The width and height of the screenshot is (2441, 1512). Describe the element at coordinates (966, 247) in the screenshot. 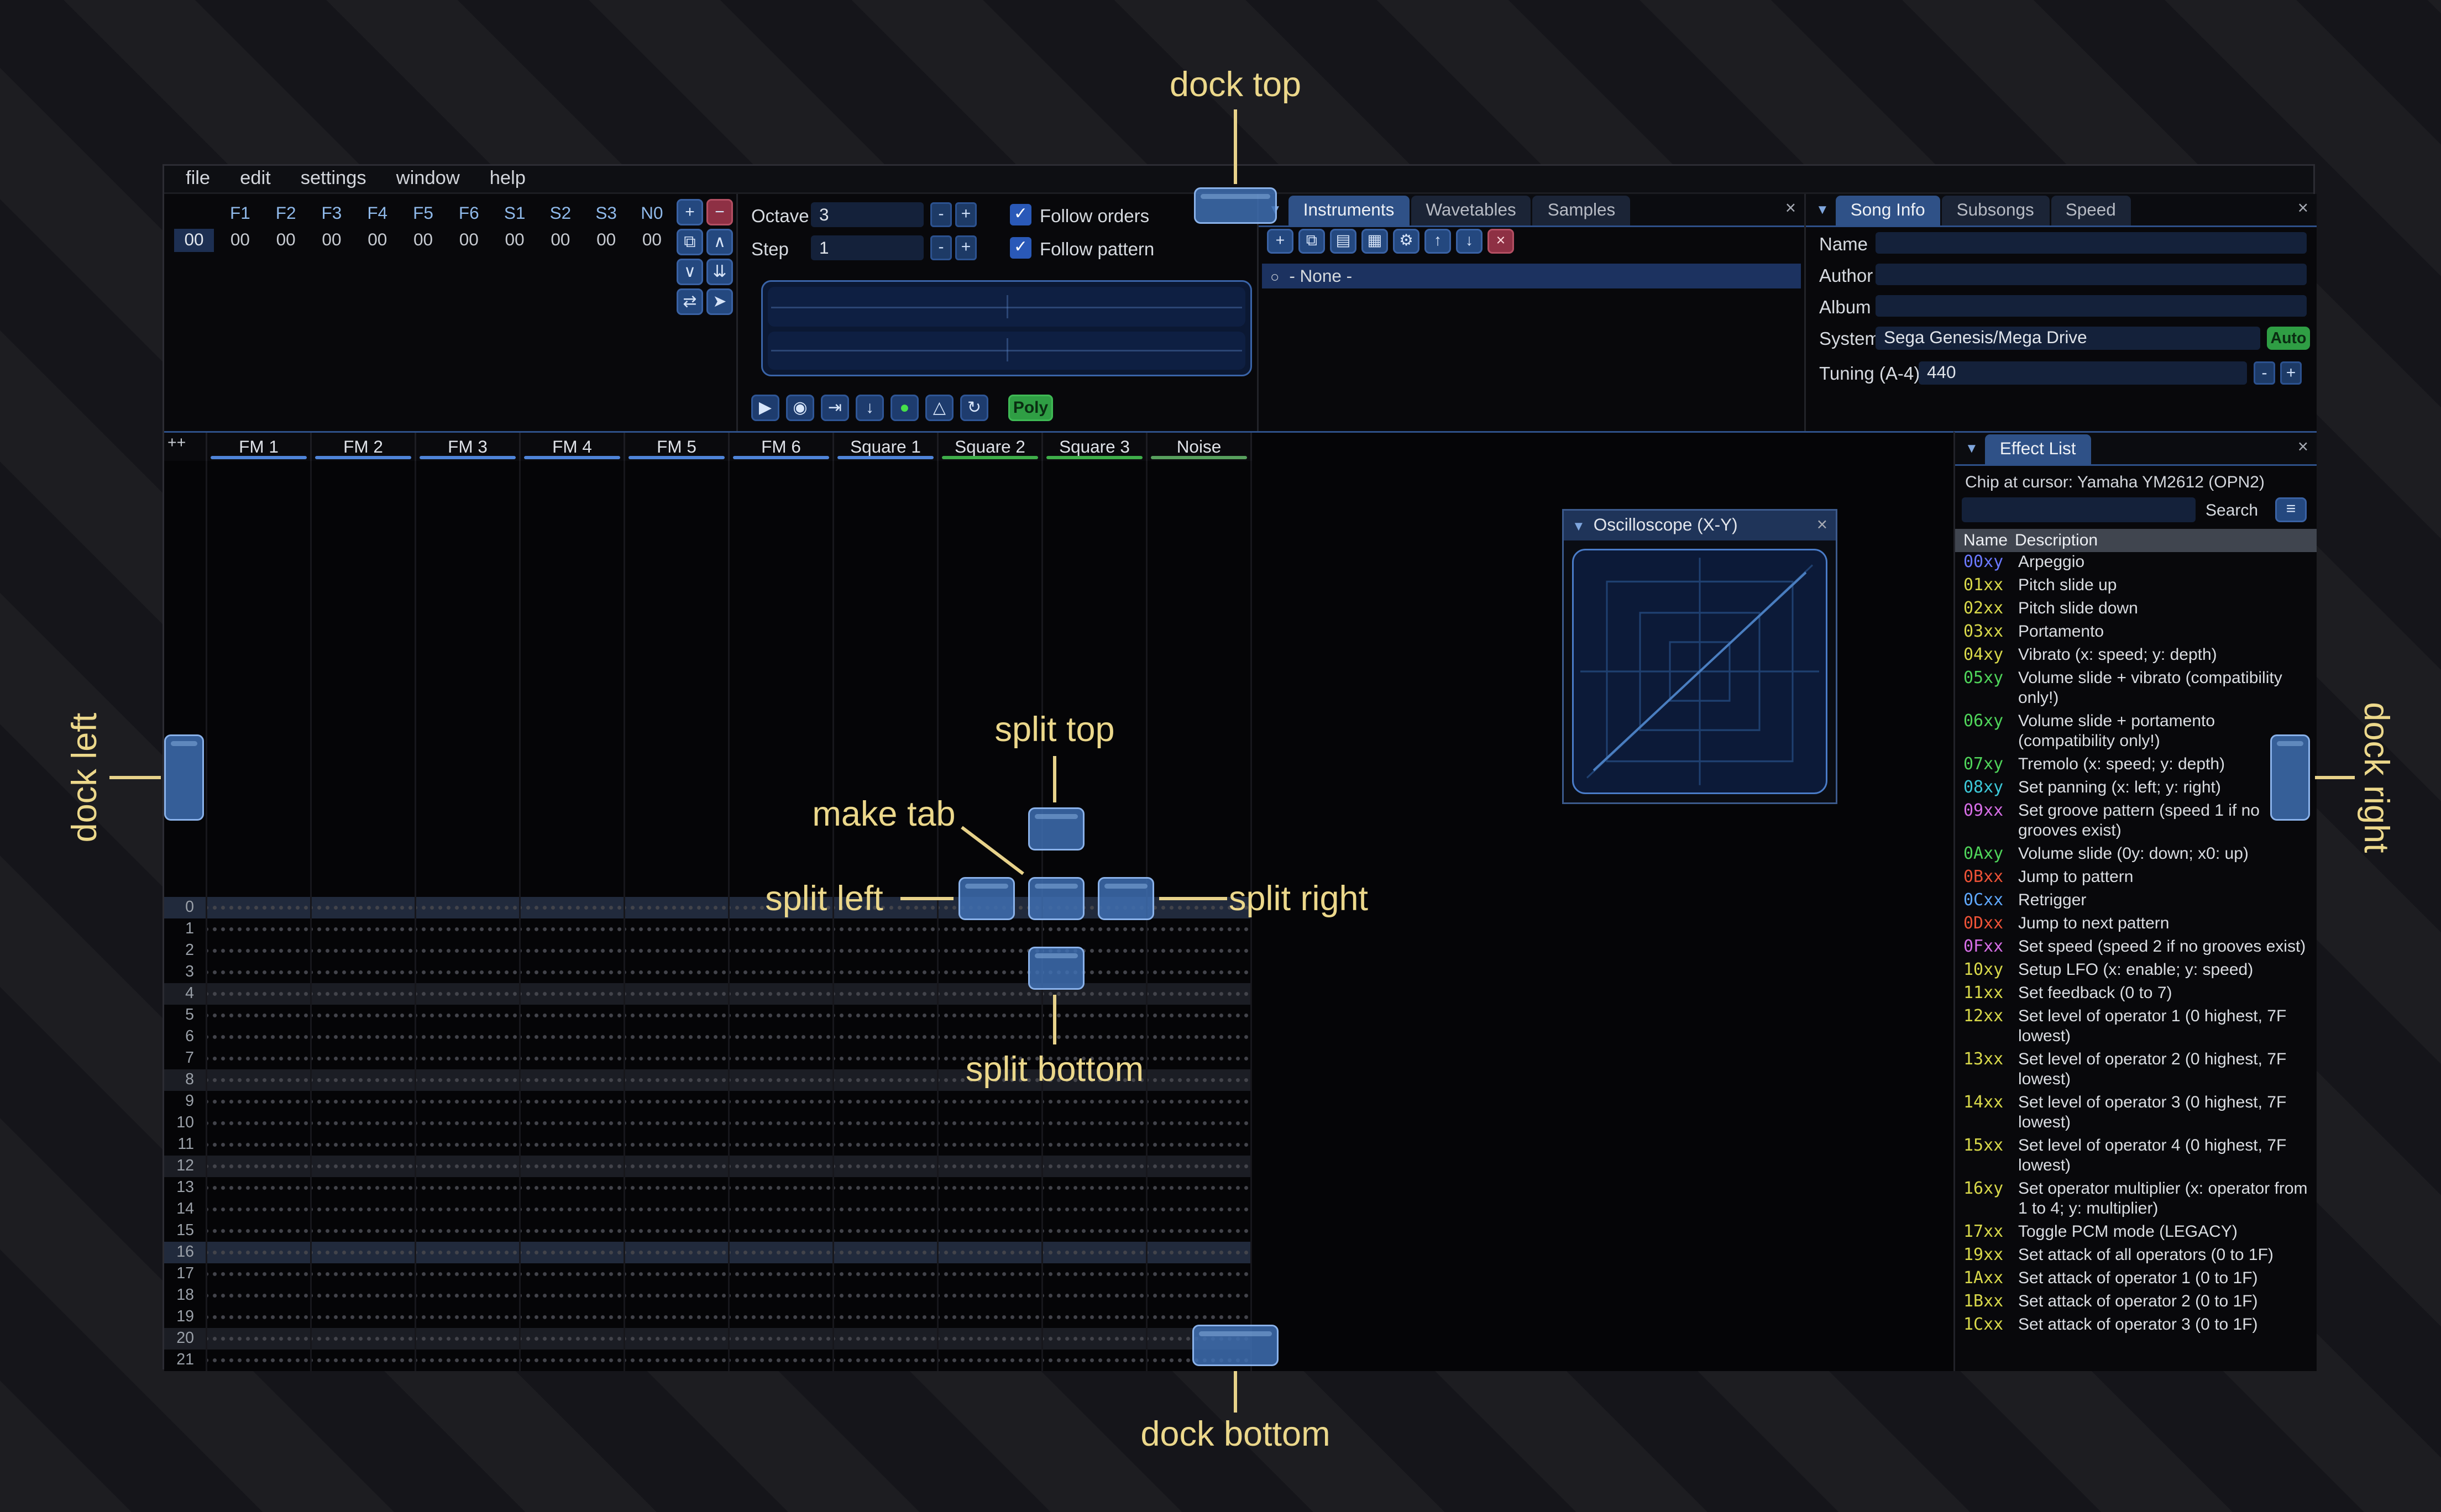

I see `step-plus-button: +` at that location.